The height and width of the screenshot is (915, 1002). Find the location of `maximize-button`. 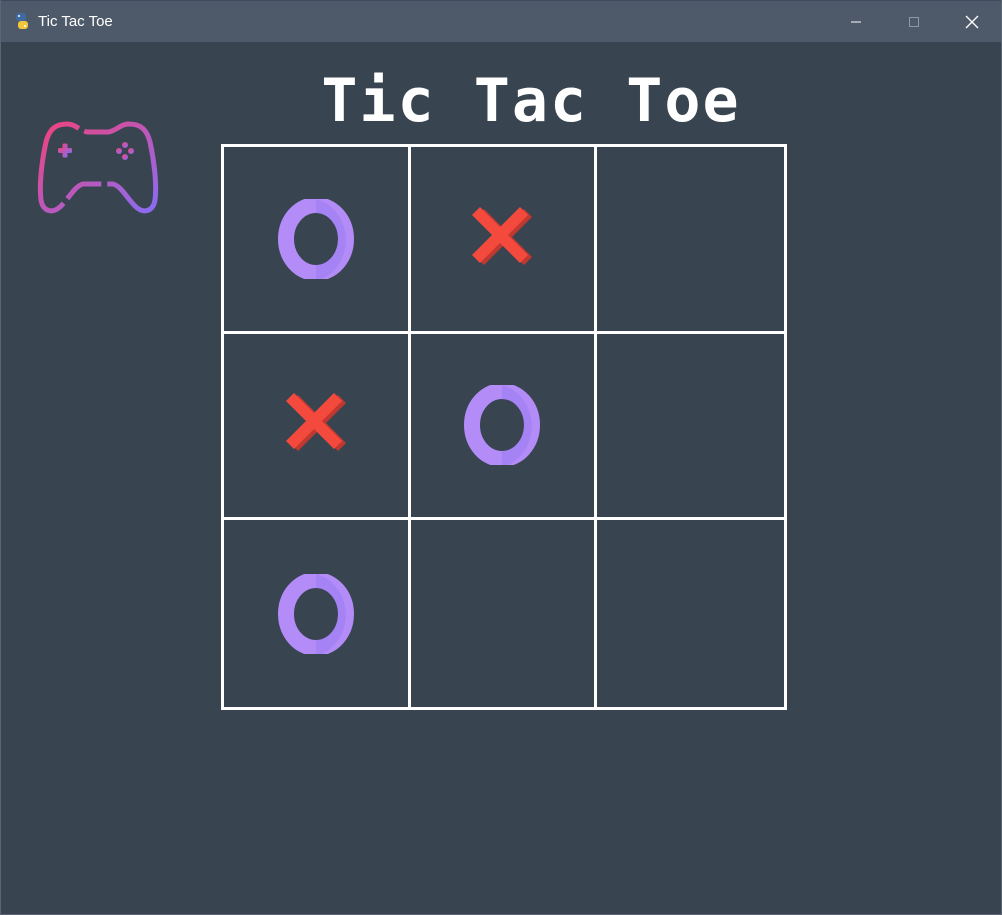

maximize-button is located at coordinates (914, 21).